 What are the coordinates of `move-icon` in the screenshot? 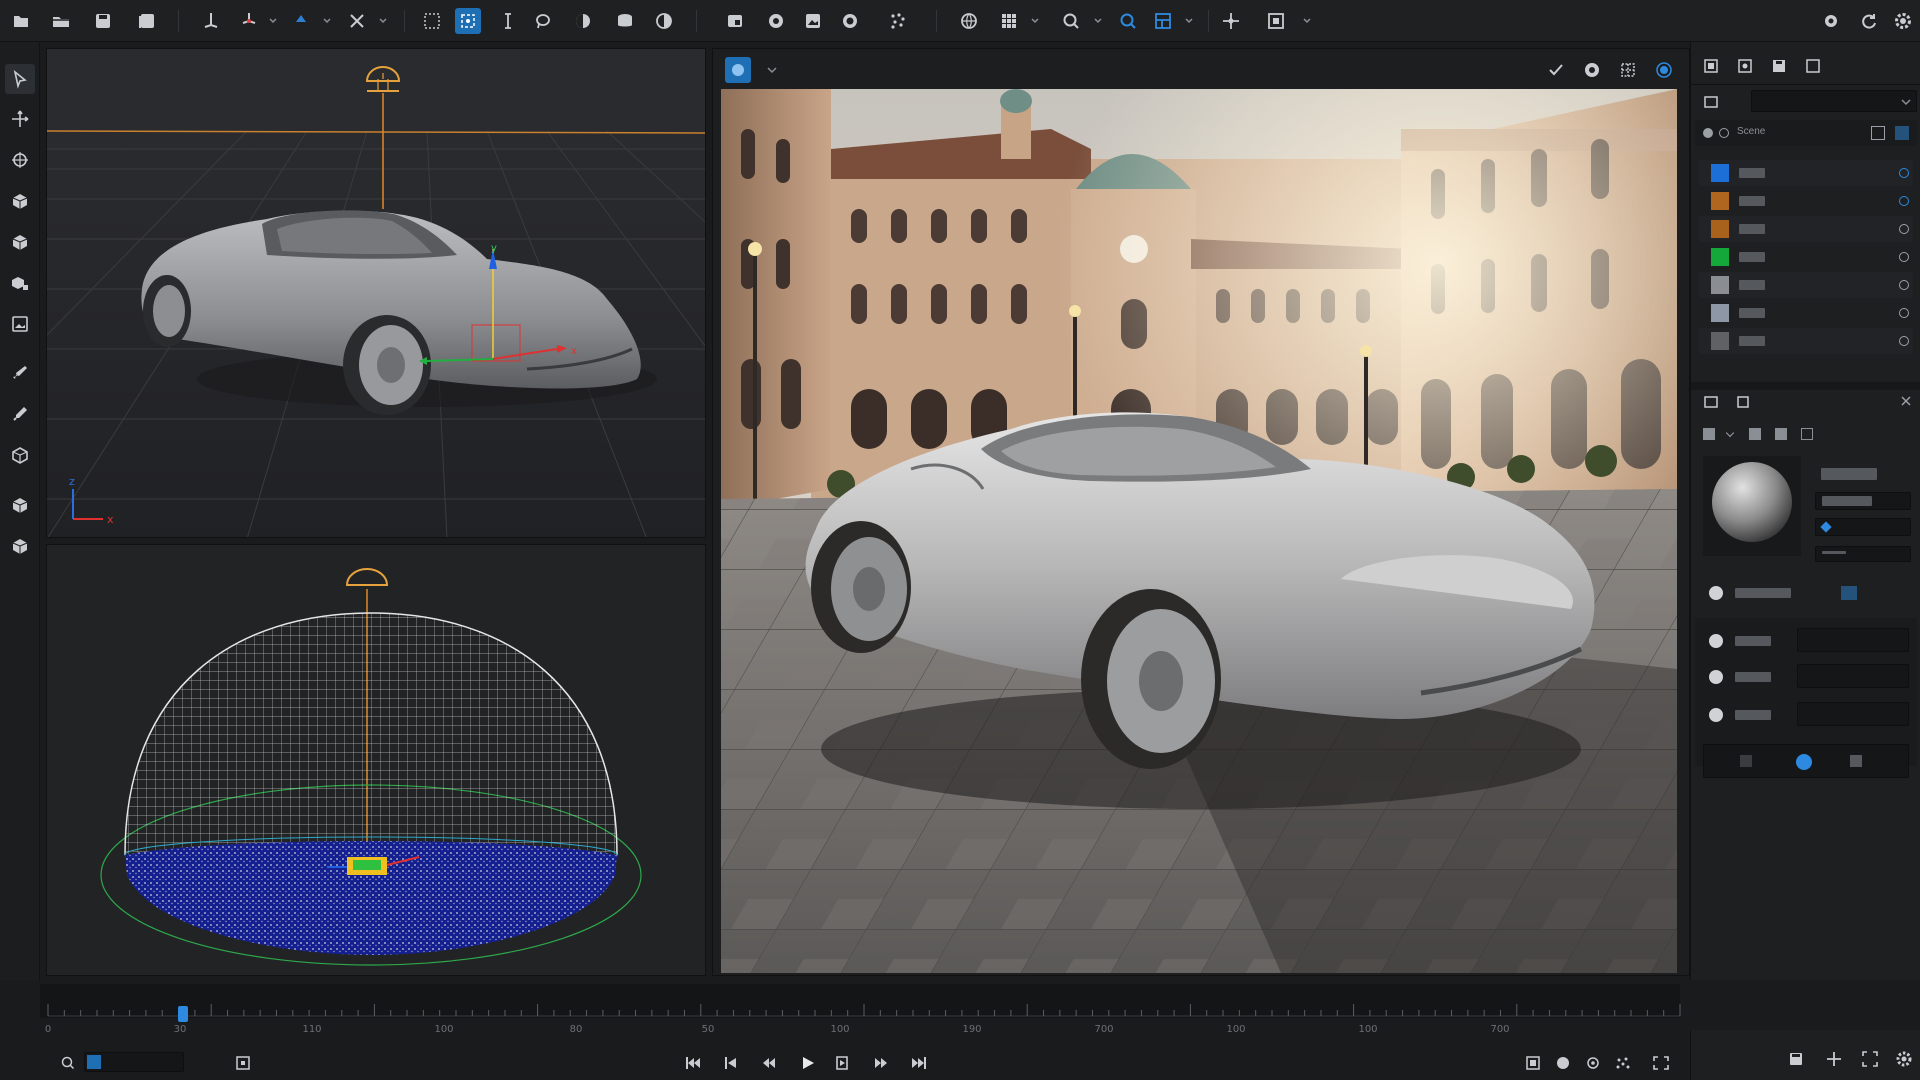 It's located at (1231, 21).